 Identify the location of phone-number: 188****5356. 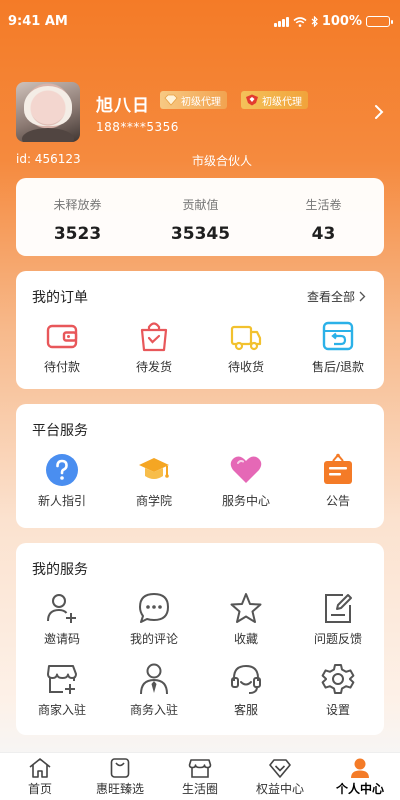
(137, 127).